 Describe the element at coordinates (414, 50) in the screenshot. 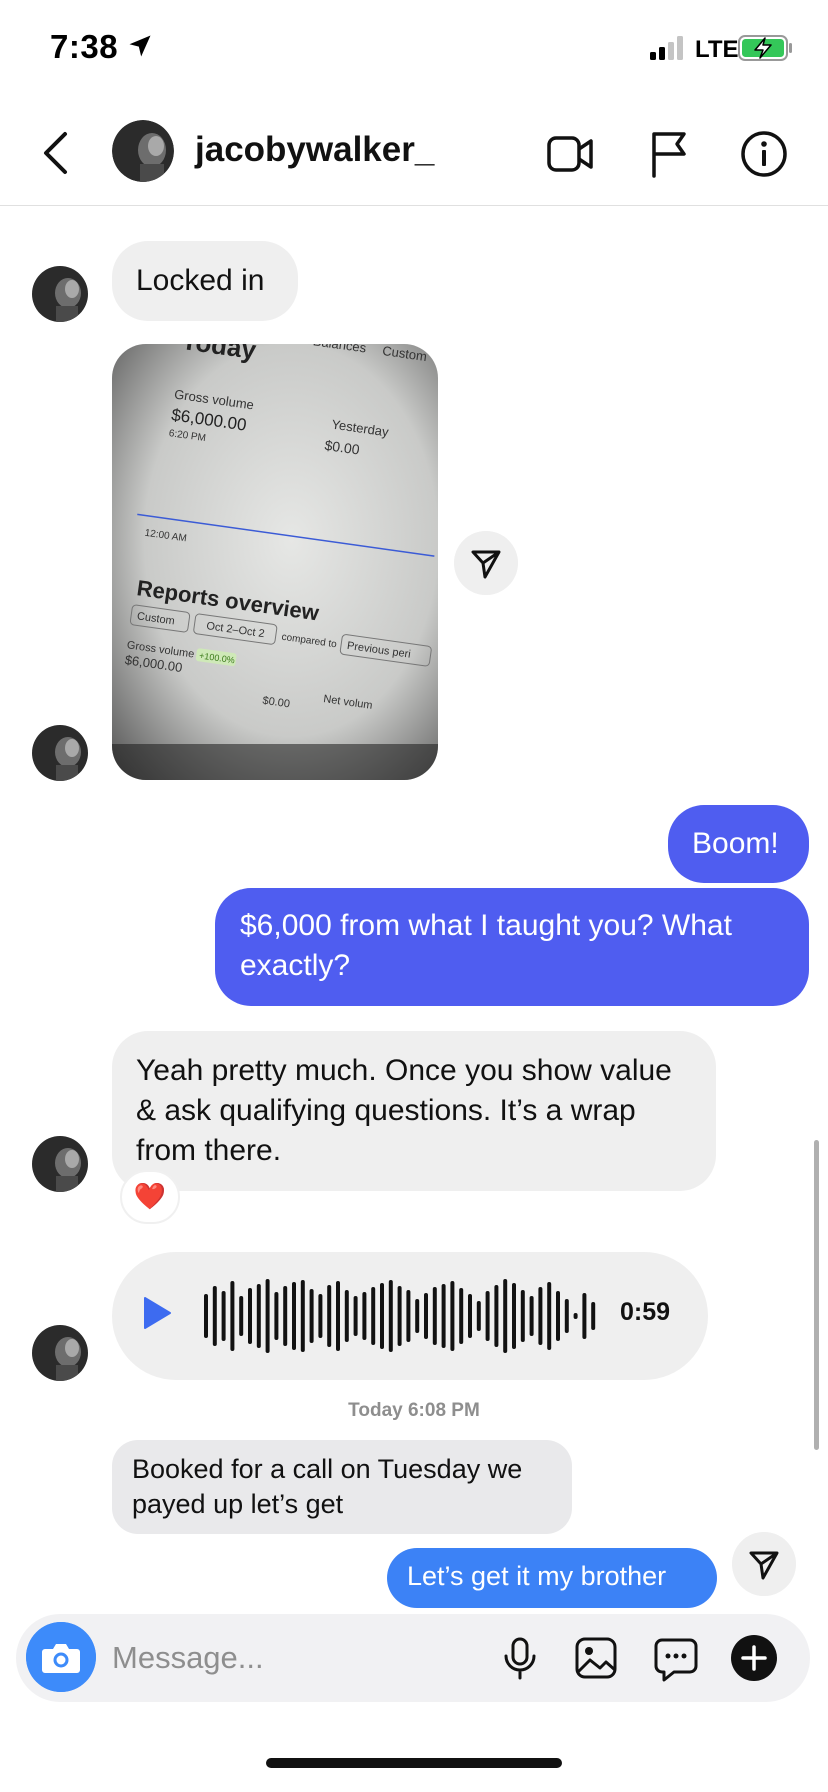

I see `status-bar: 7:38 LTE` at that location.